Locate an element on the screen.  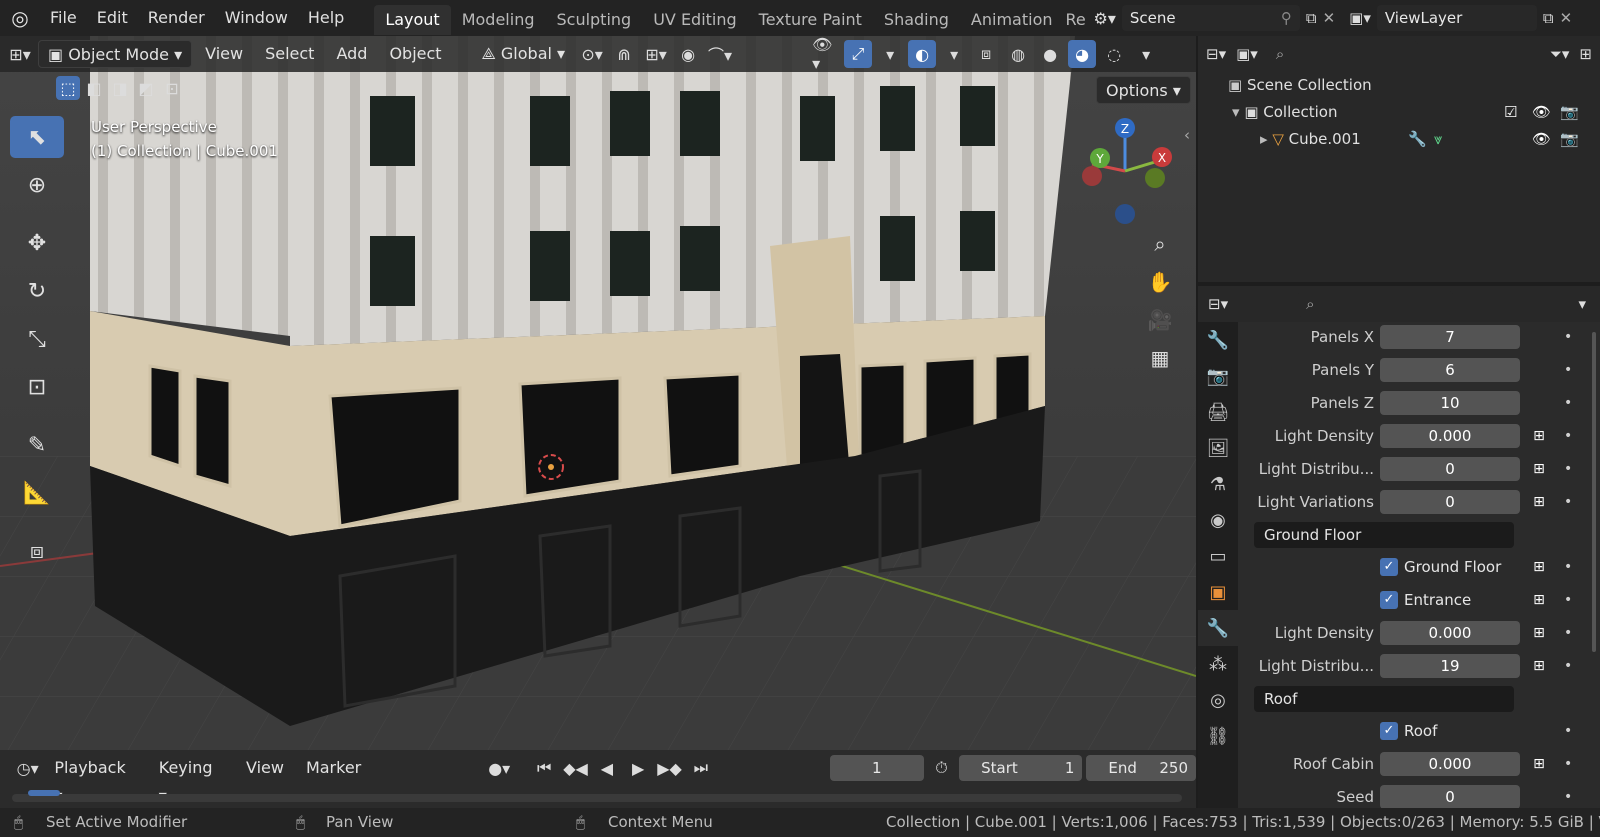
outliner-row-collection: ▾ ▣ Collection ☑ 👁 📷 is located at coordinates (1399, 112).